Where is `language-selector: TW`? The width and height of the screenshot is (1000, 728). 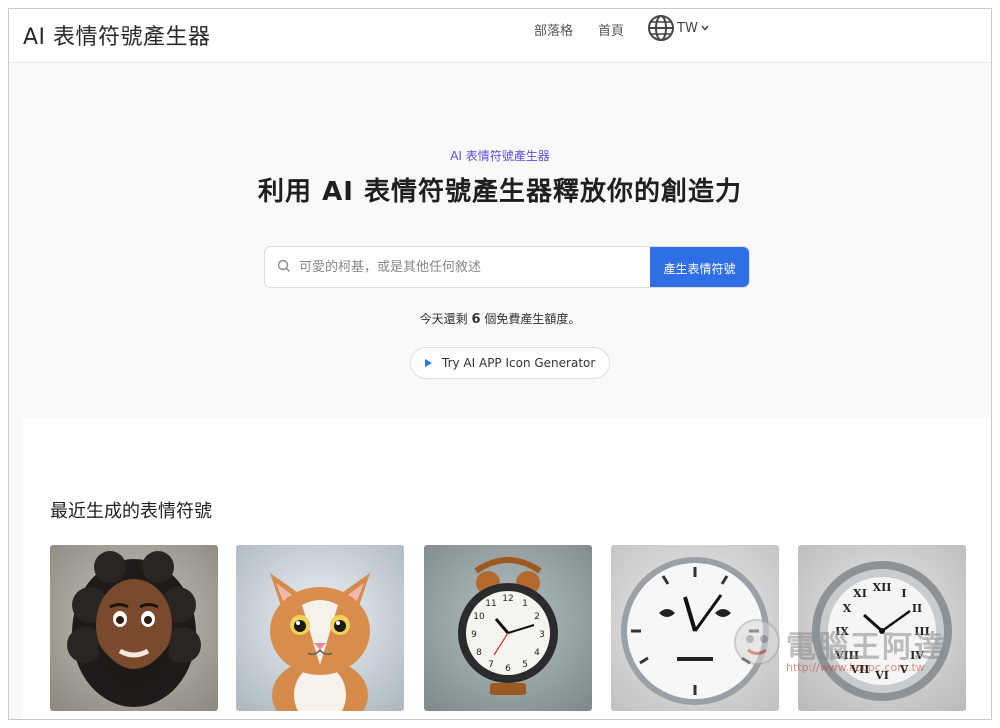 language-selector: TW is located at coordinates (678, 28).